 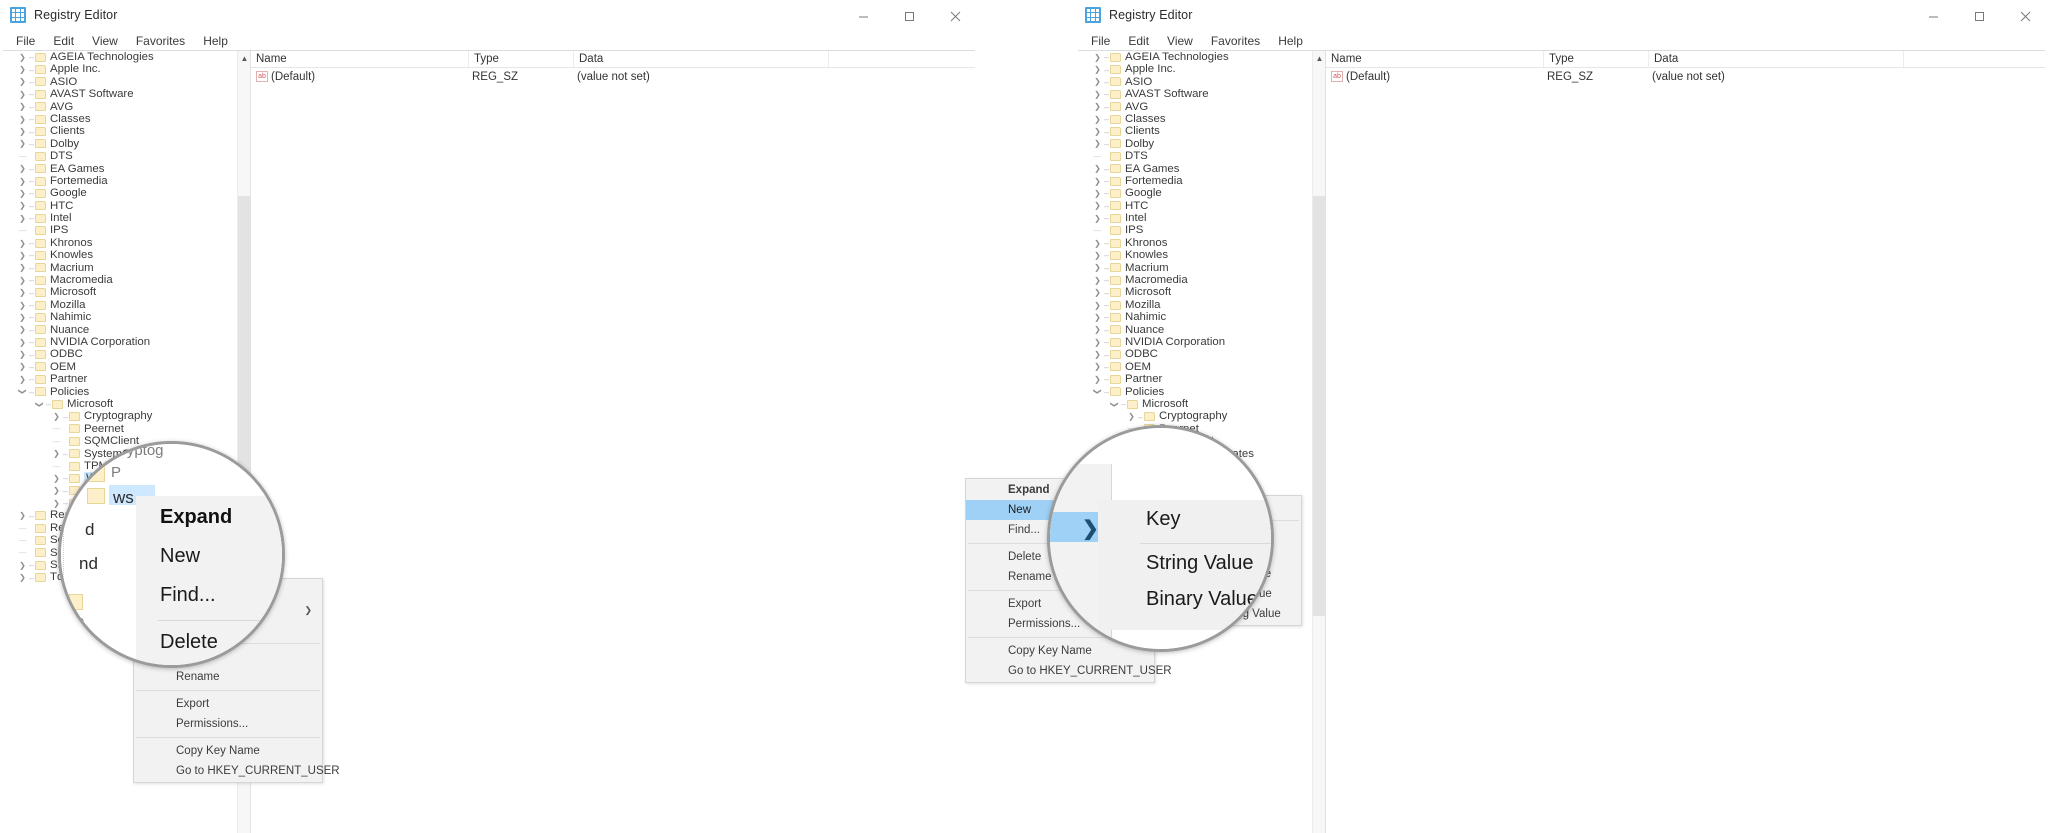 I want to click on tree-item: ❯ – EA Games, so click(x=120, y=169).